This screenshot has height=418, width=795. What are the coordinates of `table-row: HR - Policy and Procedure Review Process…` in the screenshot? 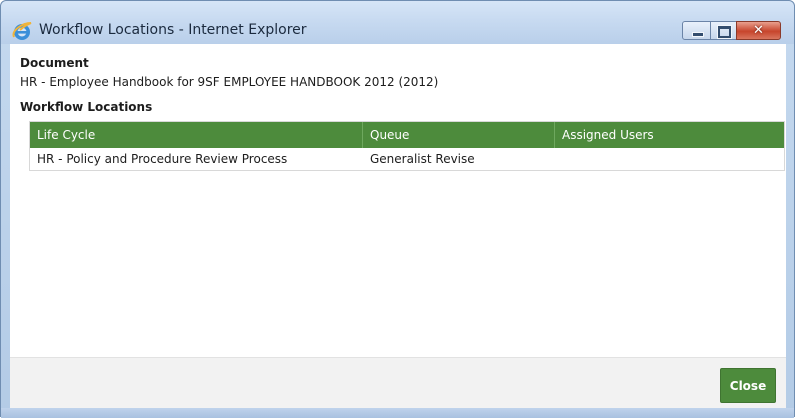 It's located at (407, 159).